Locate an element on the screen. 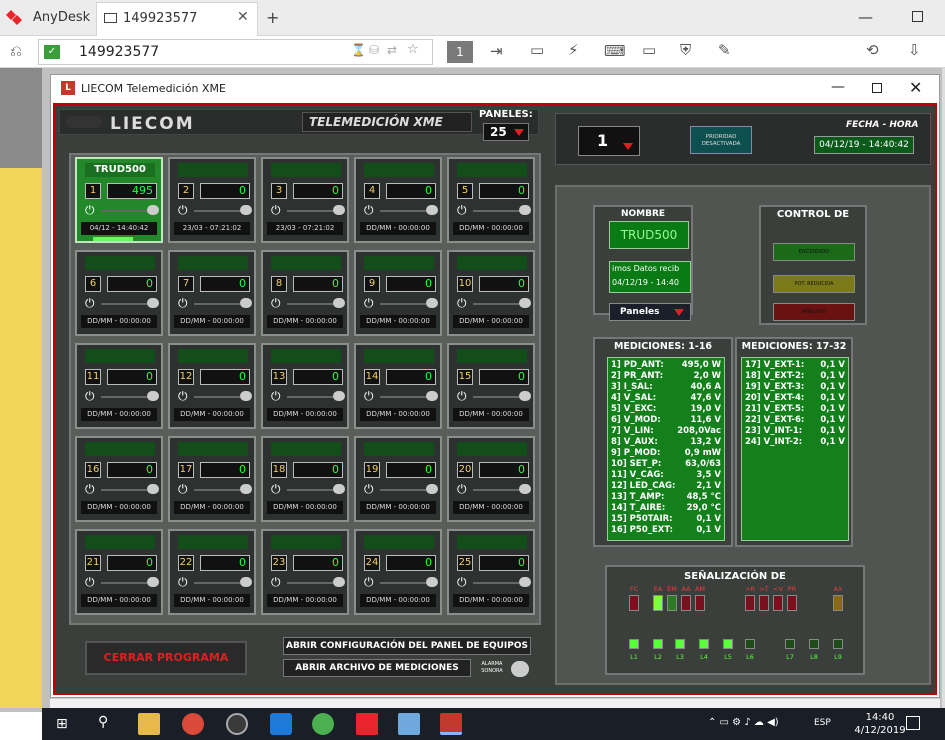 Image resolution: width=945 pixels, height=740 pixels. equipment-cell-23: 23 0 ⏻ DD/MM - 00:00:00 is located at coordinates (305, 572).